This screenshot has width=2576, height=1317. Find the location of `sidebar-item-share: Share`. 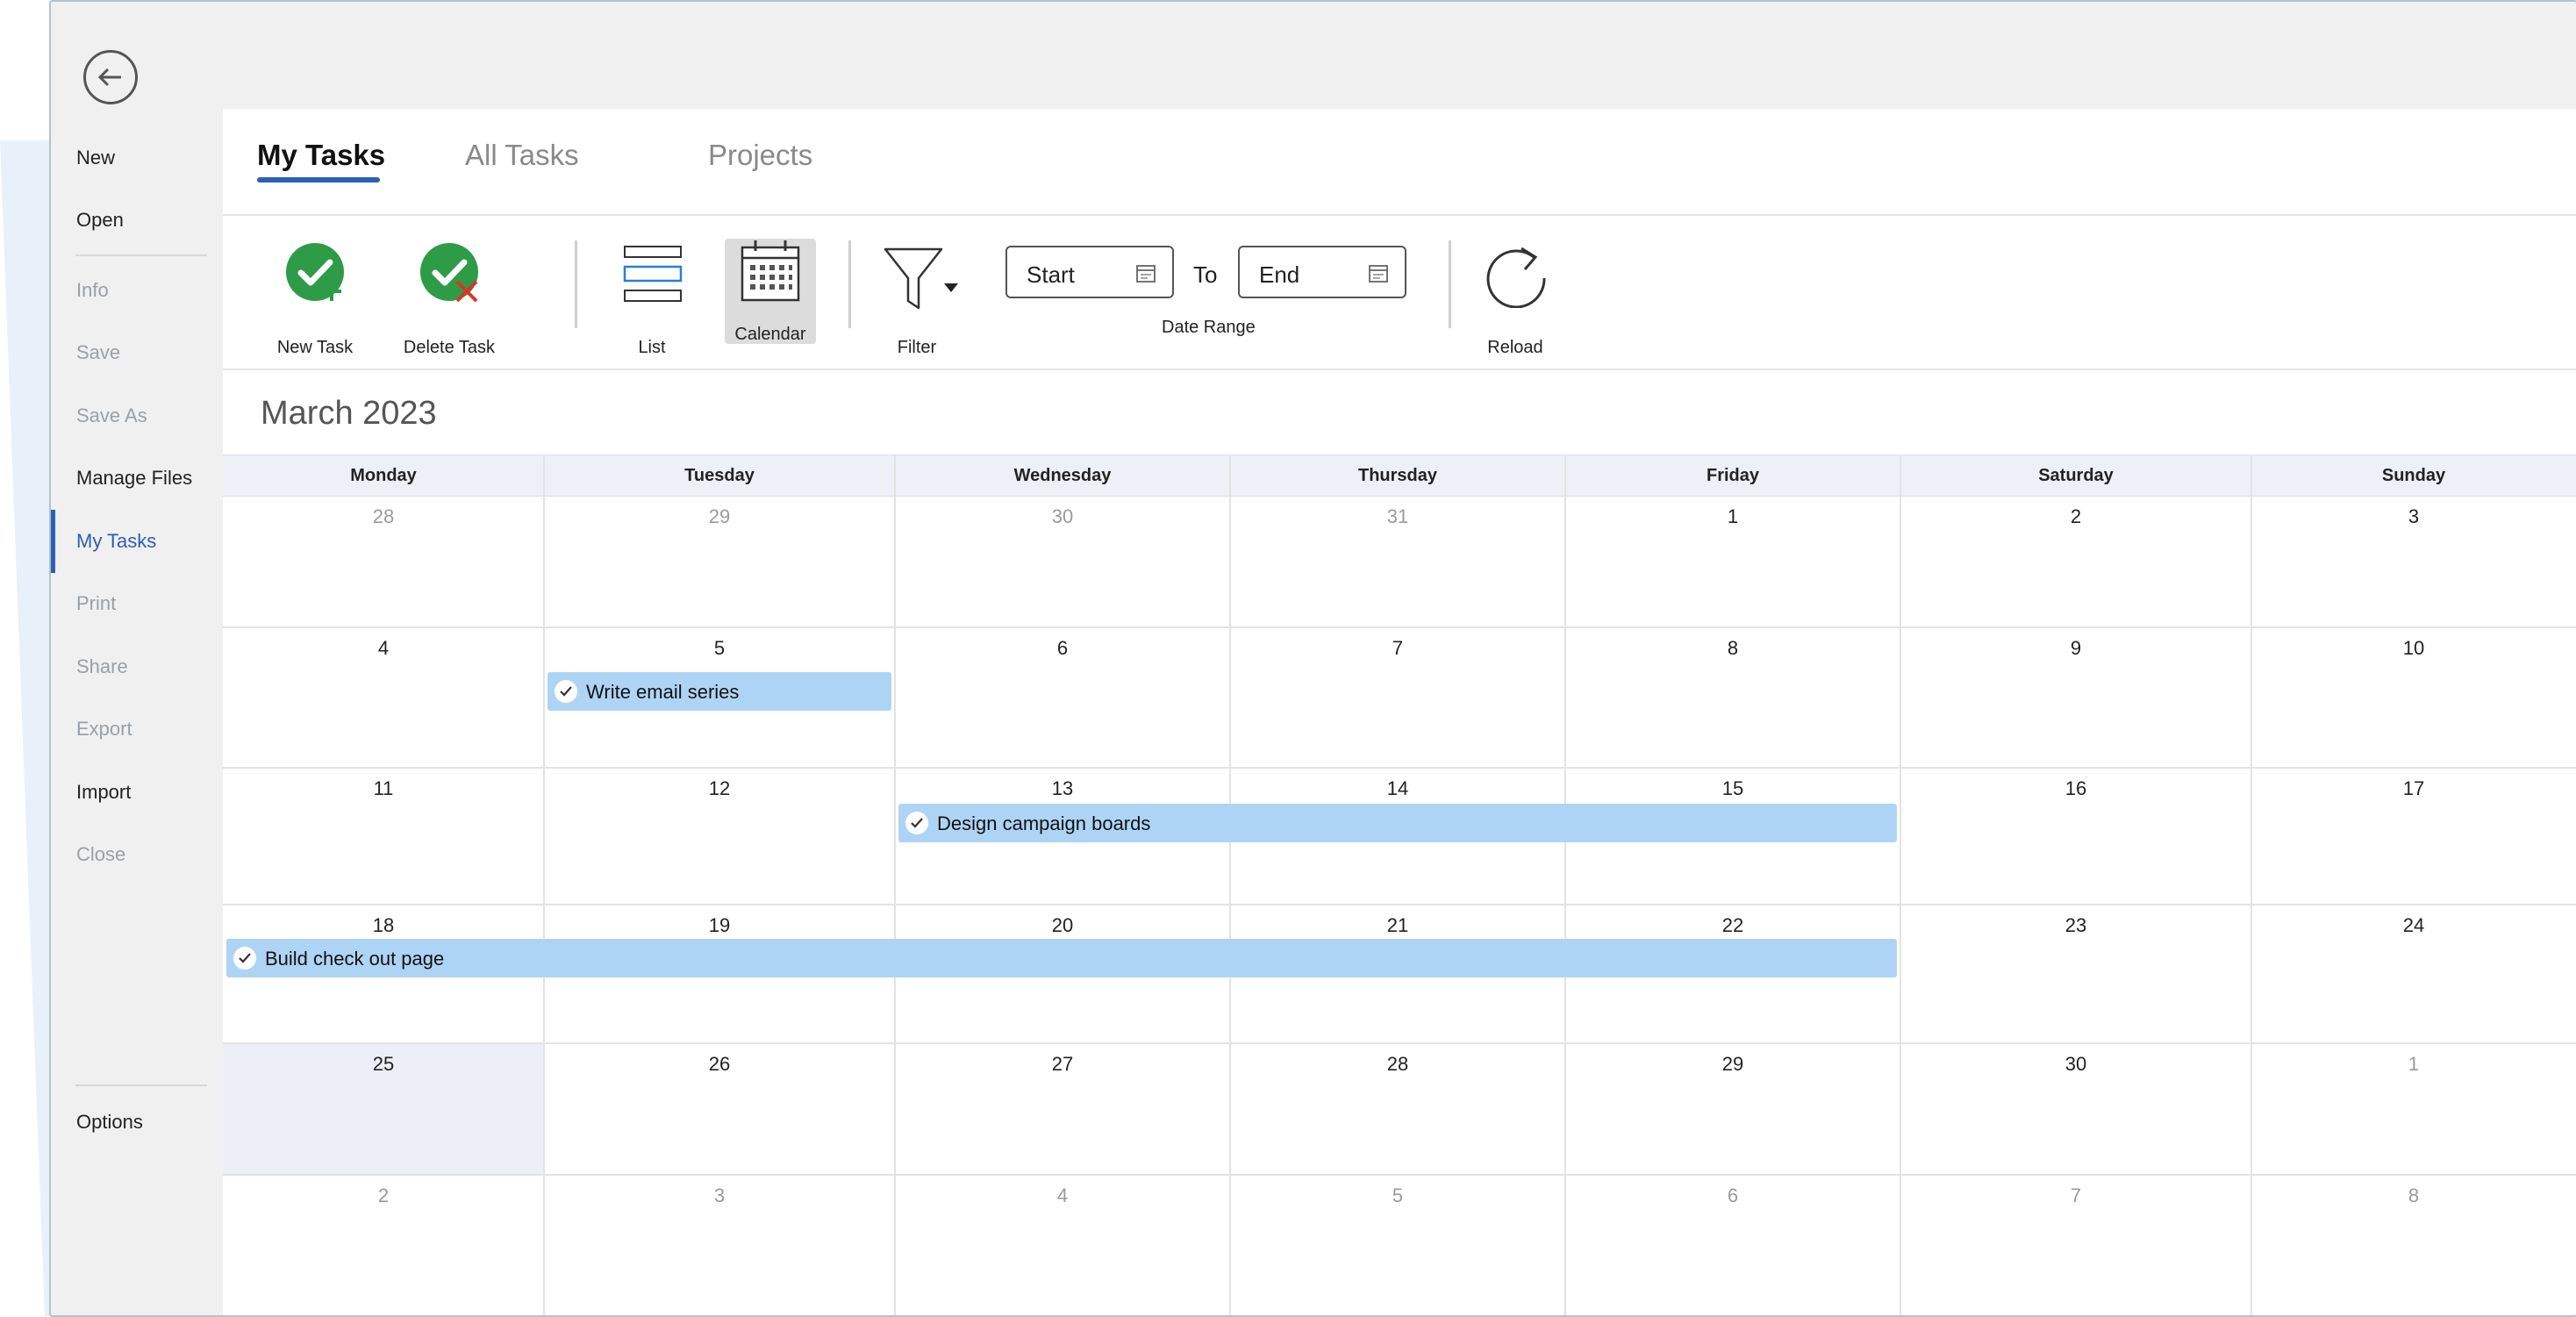

sidebar-item-share: Share is located at coordinates (102, 666).